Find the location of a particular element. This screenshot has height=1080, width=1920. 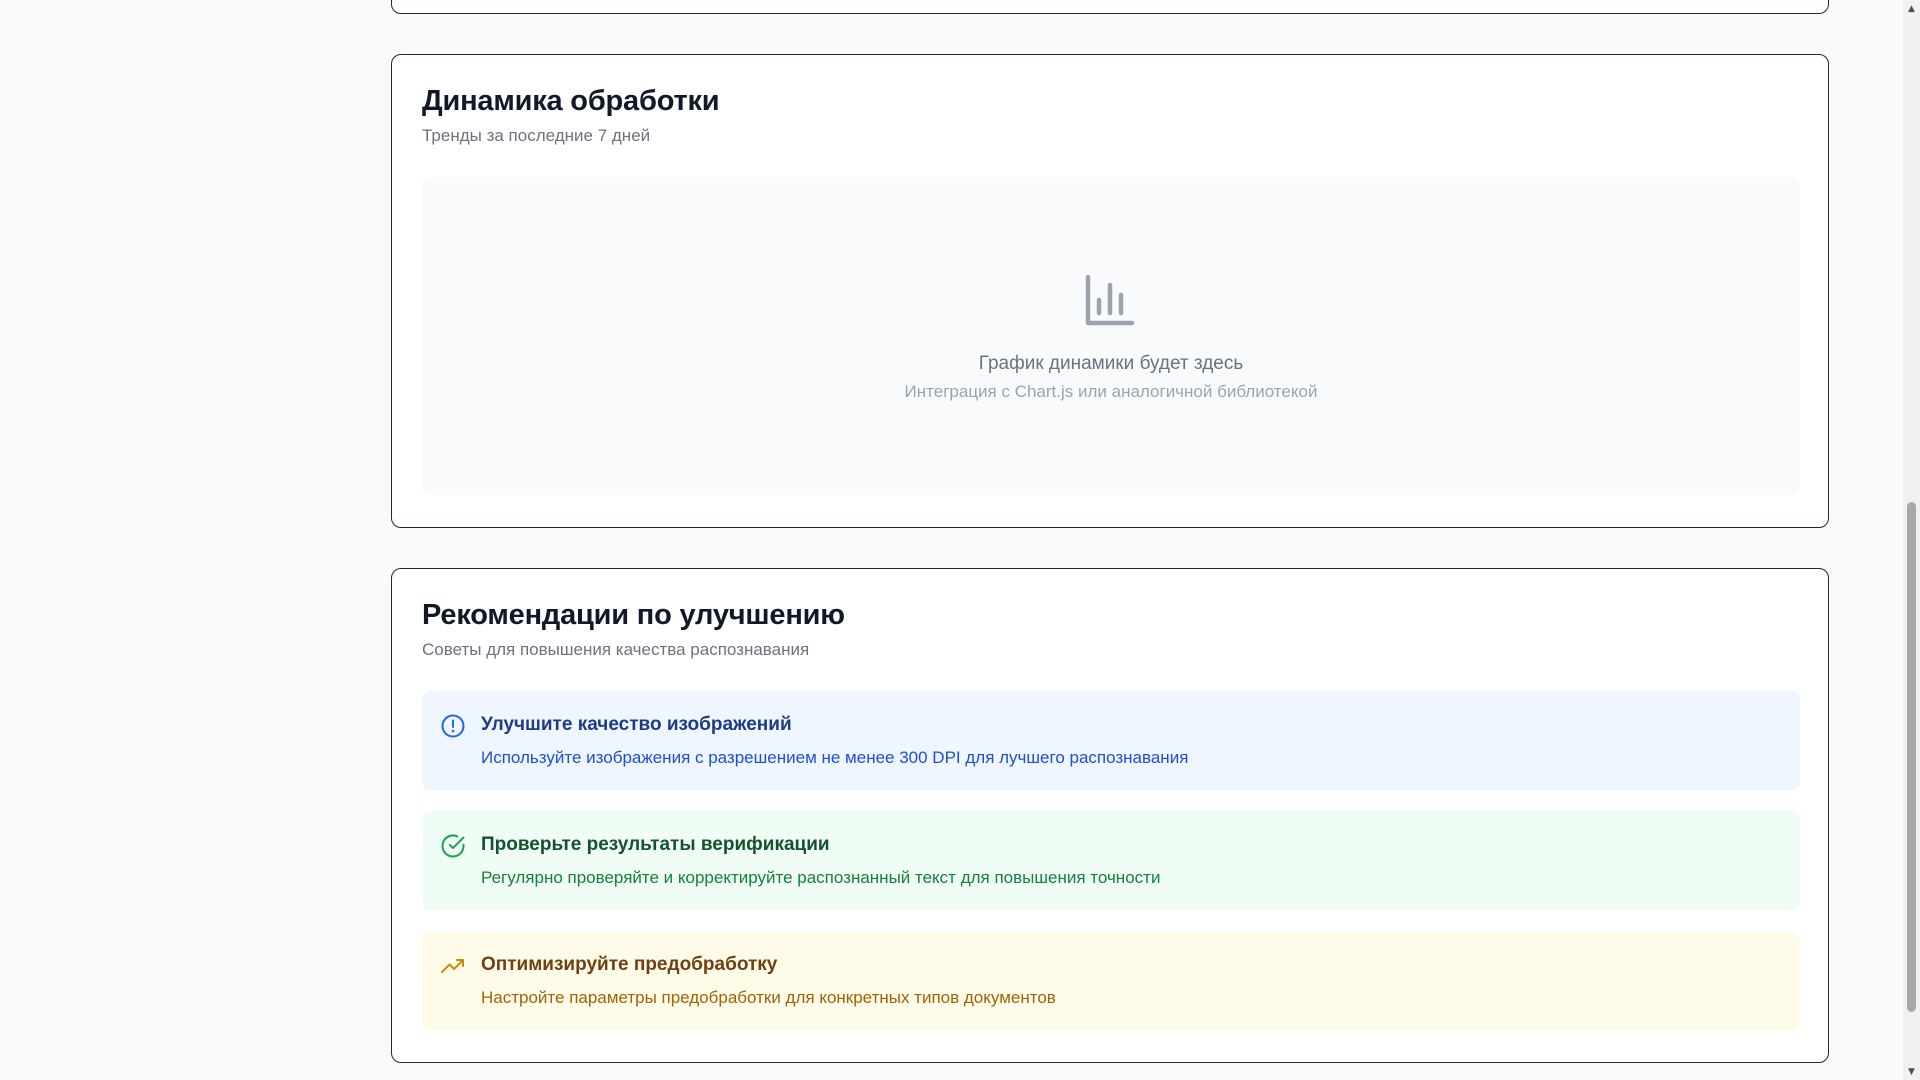

scroll-down-arrow-icon: ▼ is located at coordinates (1911, 1071).